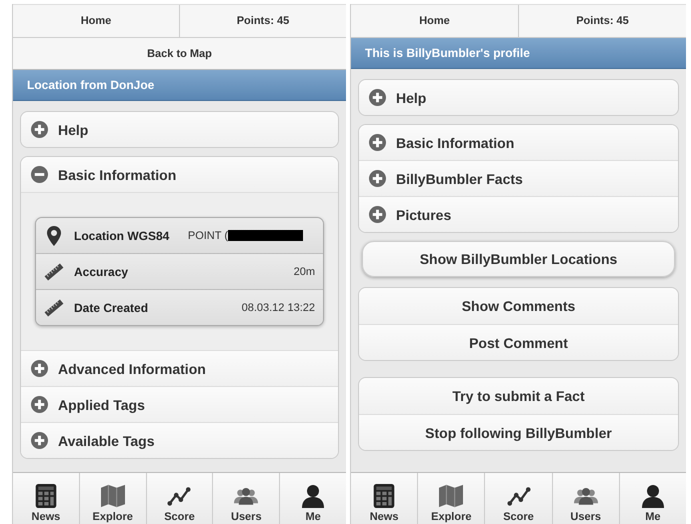 This screenshot has width=691, height=524. What do you see at coordinates (208, 236) in the screenshot?
I see `detail-value: POINT (` at bounding box center [208, 236].